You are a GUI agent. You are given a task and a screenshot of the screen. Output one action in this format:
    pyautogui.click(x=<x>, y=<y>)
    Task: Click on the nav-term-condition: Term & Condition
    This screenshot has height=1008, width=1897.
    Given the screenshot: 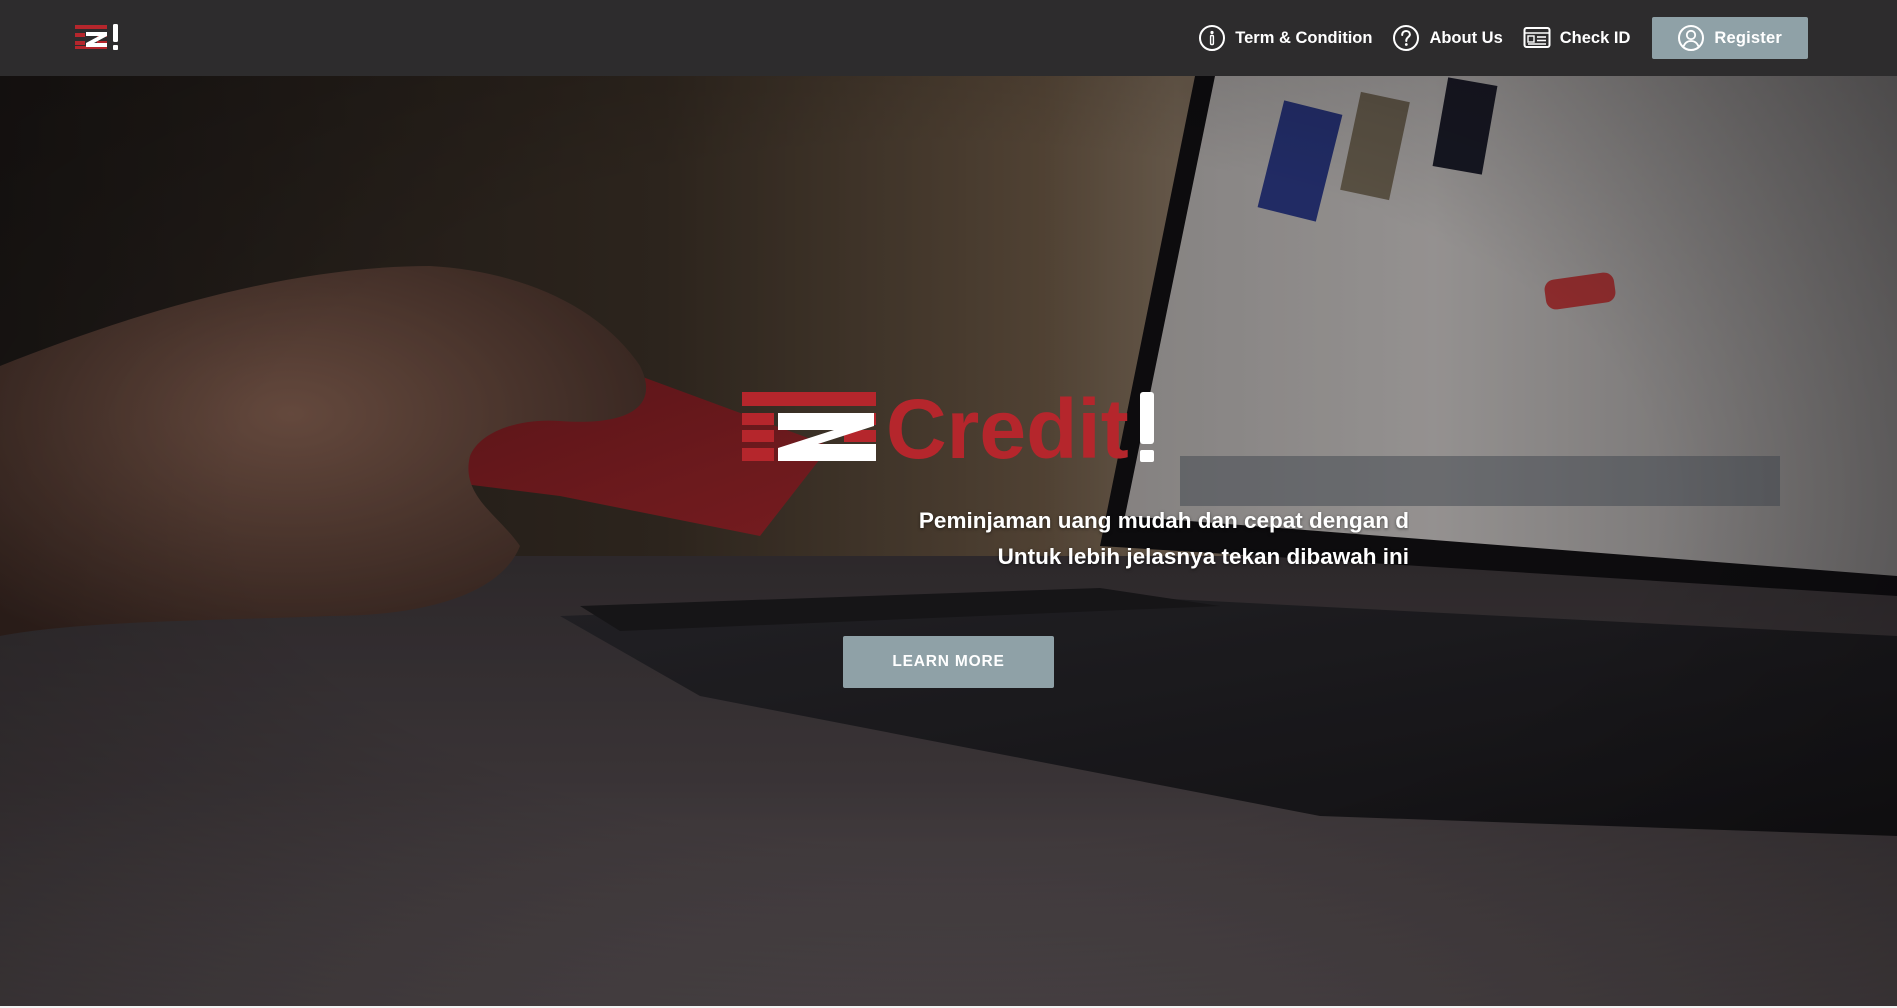 What is the action you would take?
    pyautogui.click(x=1285, y=38)
    